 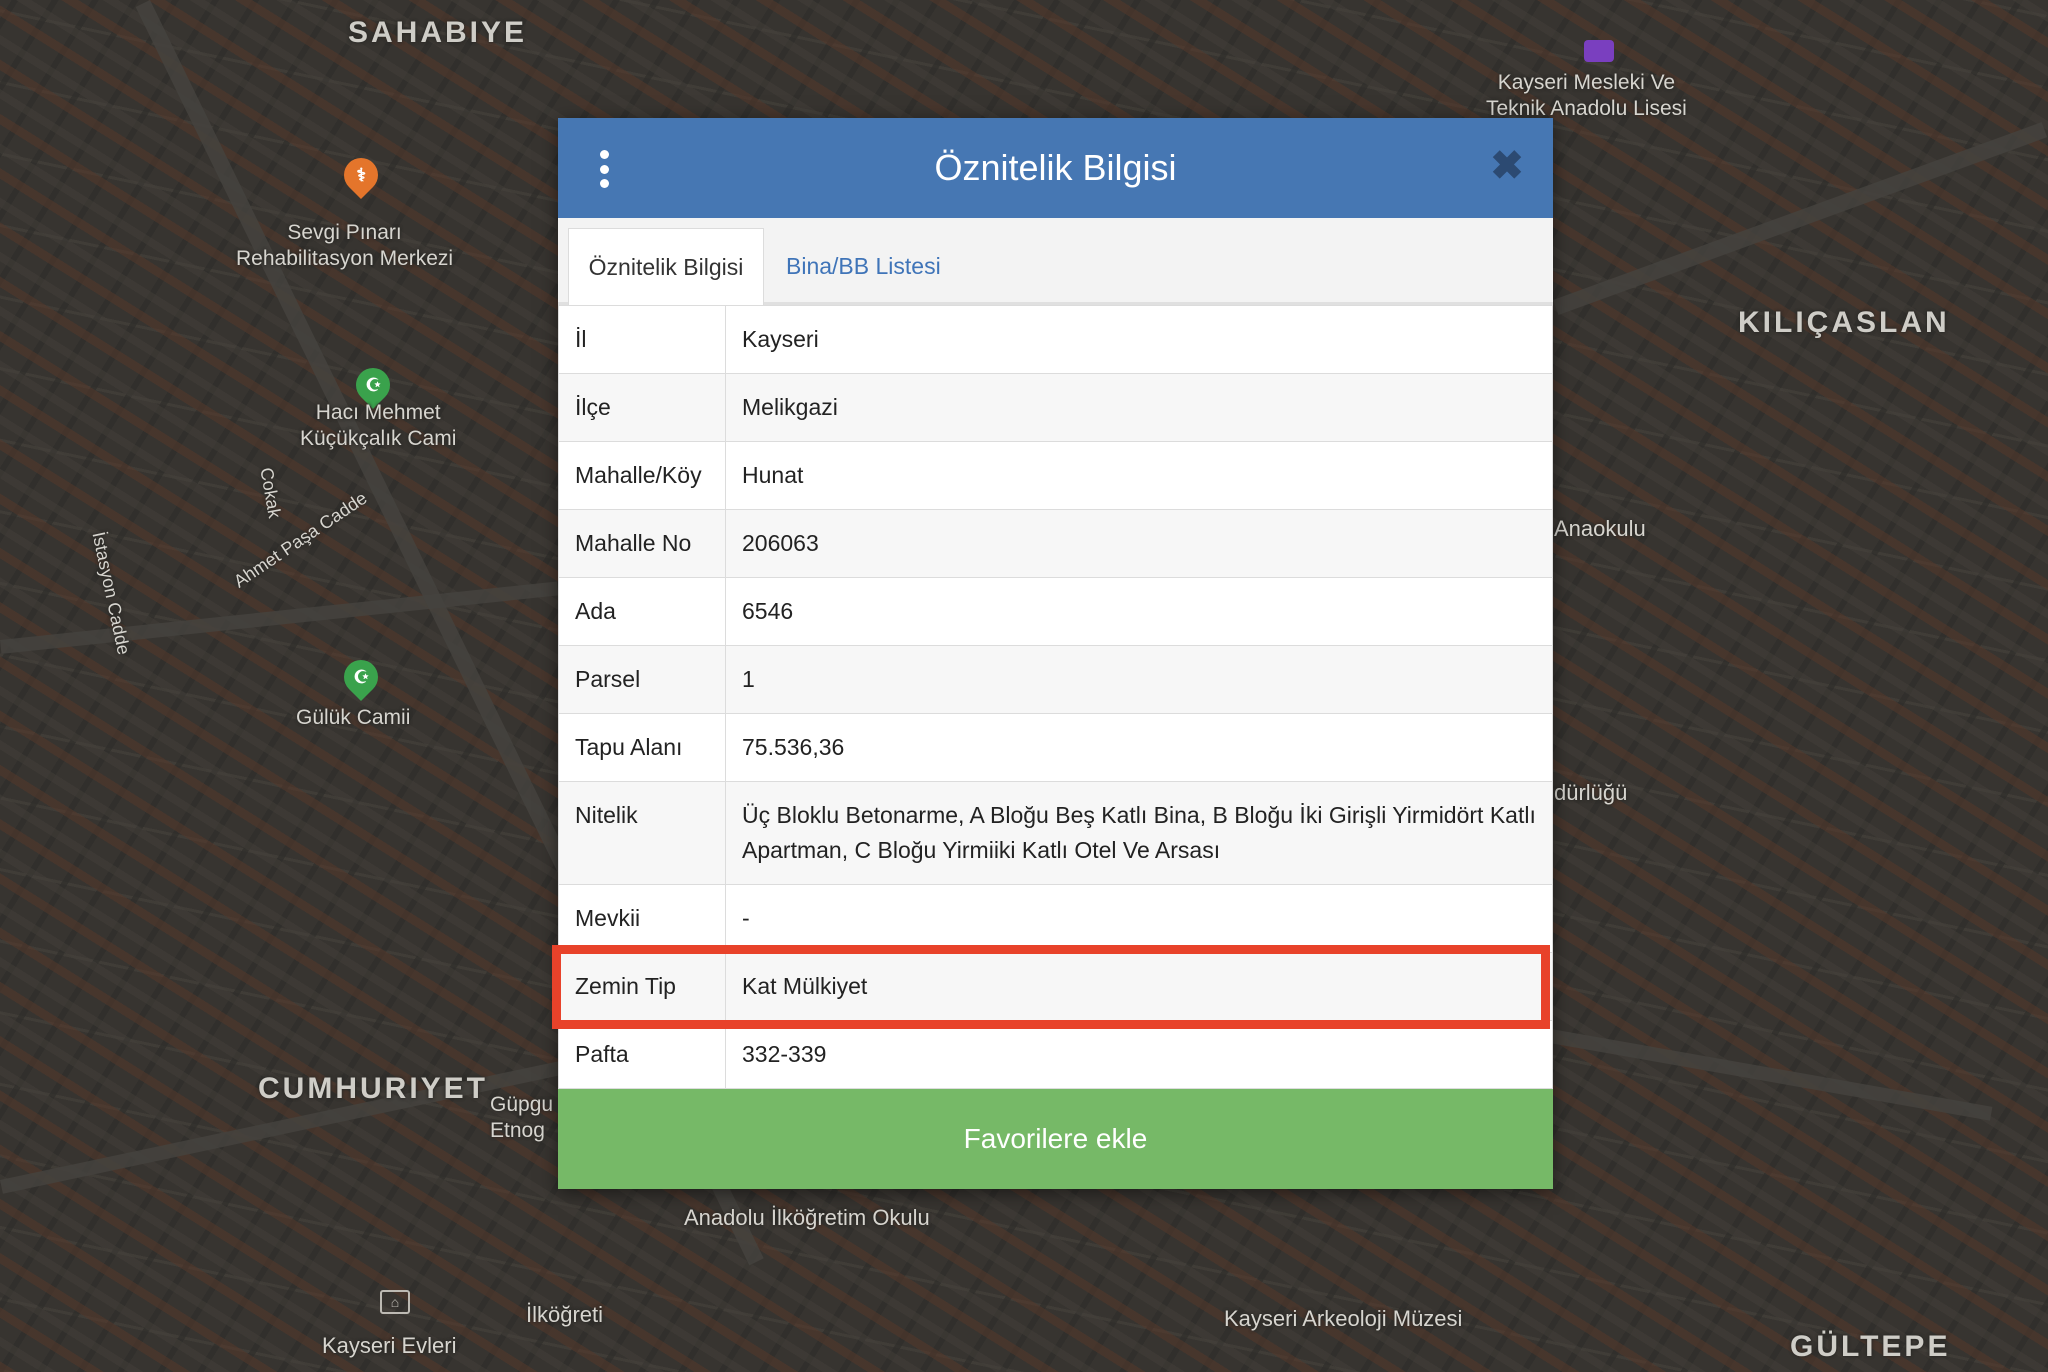 What do you see at coordinates (1600, 528) in the screenshot?
I see `map-label-anaokulu: Anaokulu` at bounding box center [1600, 528].